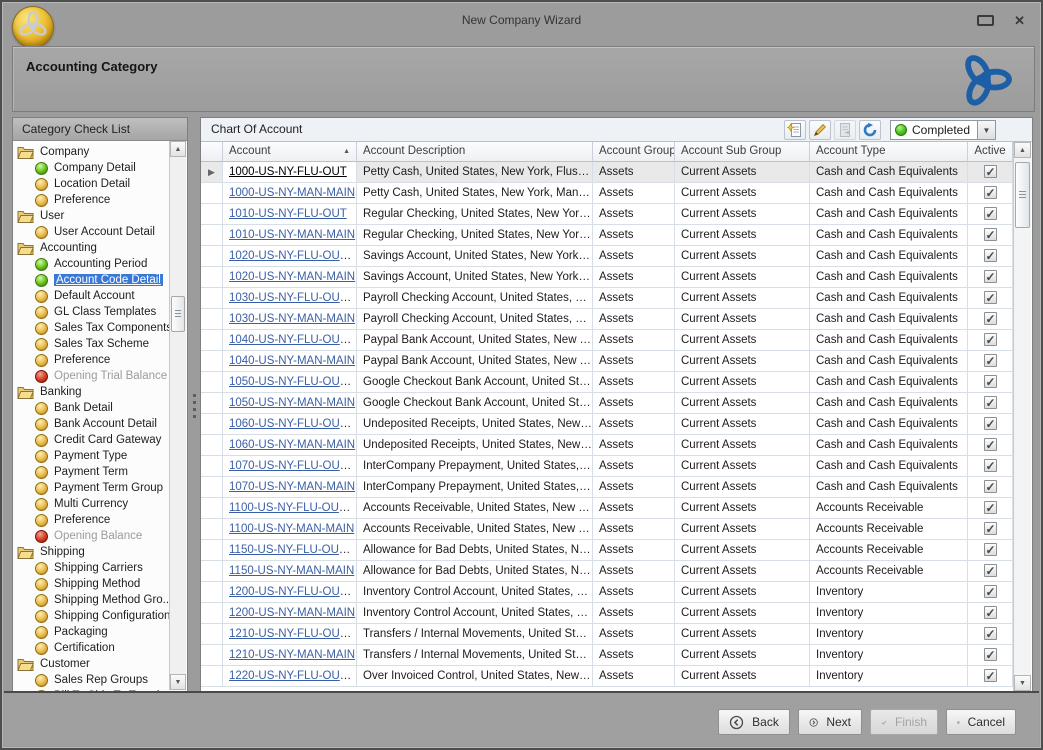 The width and height of the screenshot is (1043, 750). I want to click on account-link: 1220-US-NY-FLU-OUTLET, so click(292, 676).